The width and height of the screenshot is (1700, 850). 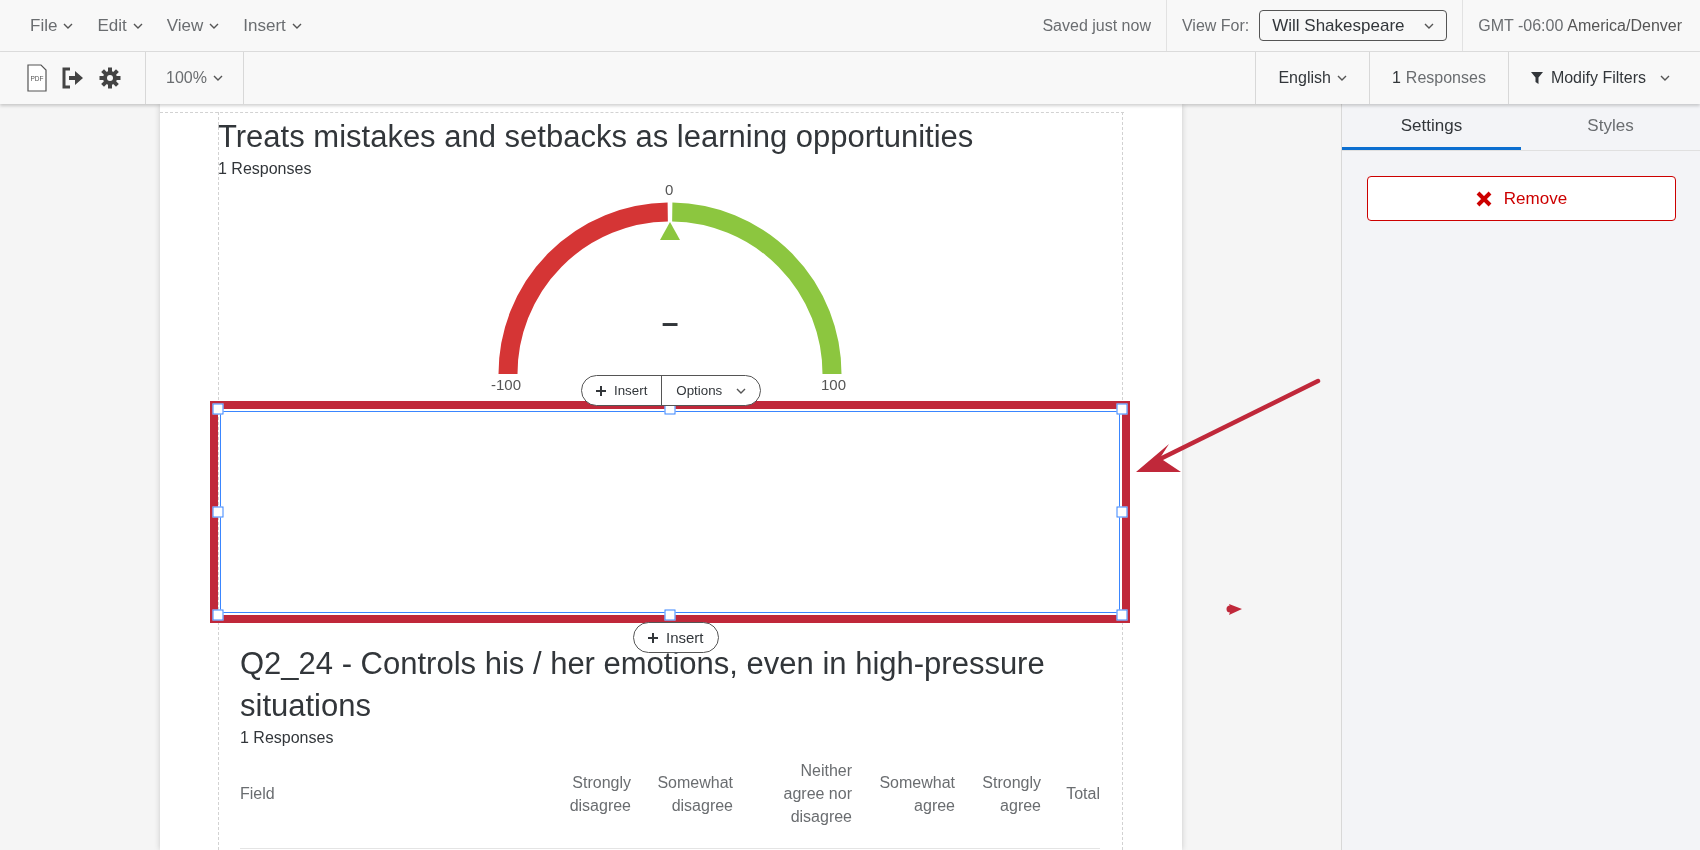 What do you see at coordinates (257, 794) in the screenshot?
I see `column-header: Field` at bounding box center [257, 794].